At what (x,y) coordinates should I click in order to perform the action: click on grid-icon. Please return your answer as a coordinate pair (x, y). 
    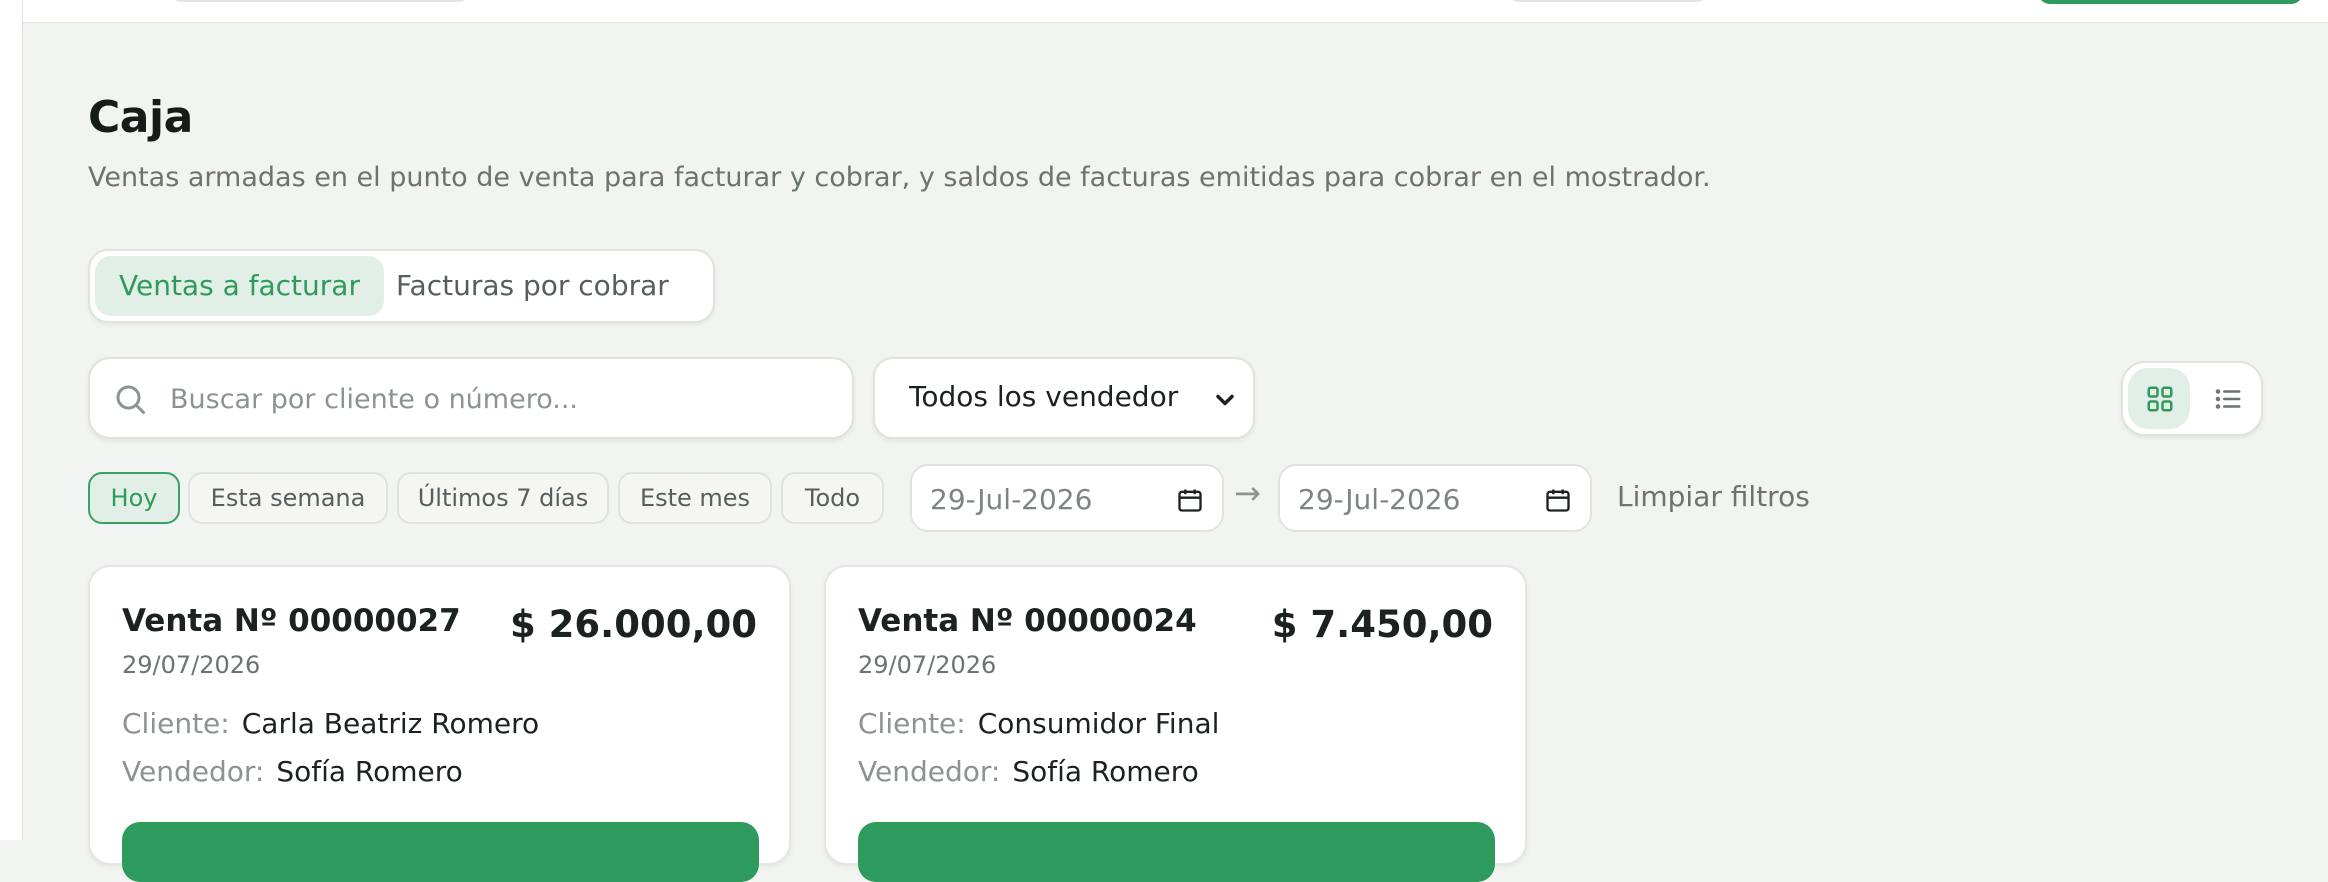
    Looking at the image, I should click on (2160, 399).